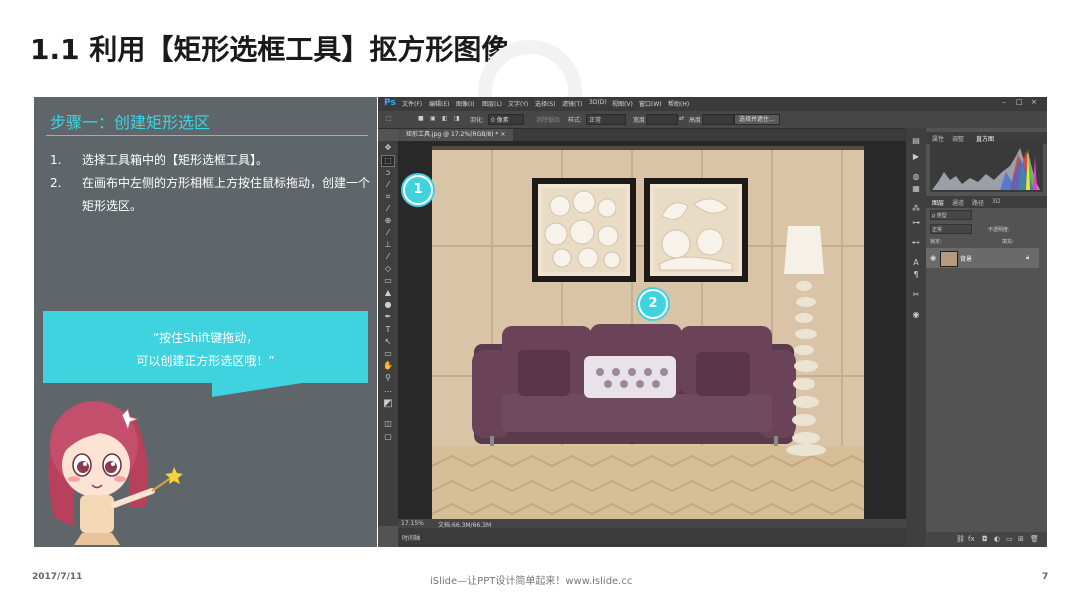 The image size is (1080, 608). What do you see at coordinates (115, 473) in the screenshot?
I see `cartoon-girl-illustration` at bounding box center [115, 473].